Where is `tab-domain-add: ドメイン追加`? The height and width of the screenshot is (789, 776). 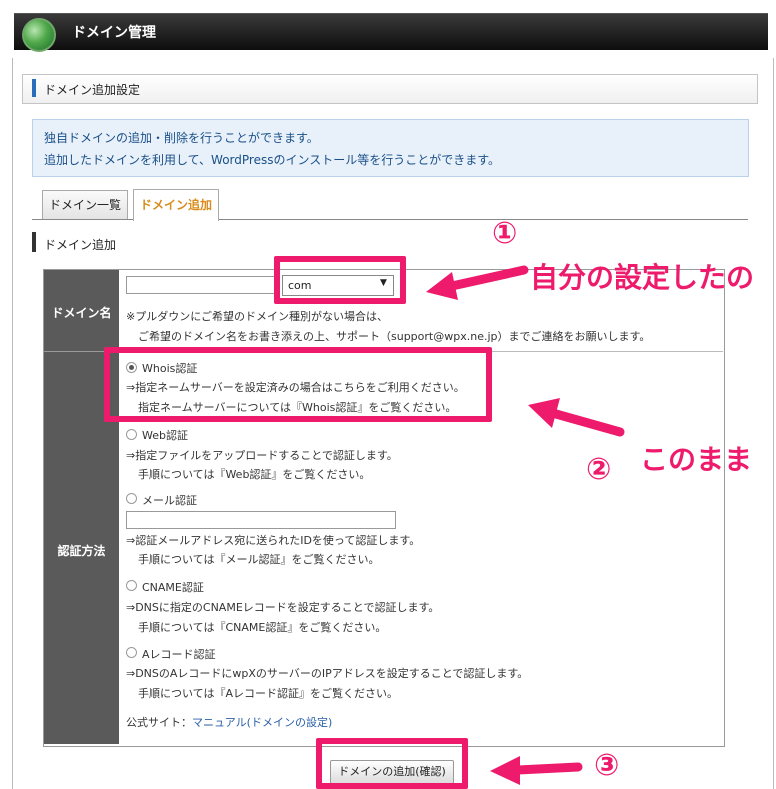
tab-domain-add: ドメイン追加 is located at coordinates (176, 205).